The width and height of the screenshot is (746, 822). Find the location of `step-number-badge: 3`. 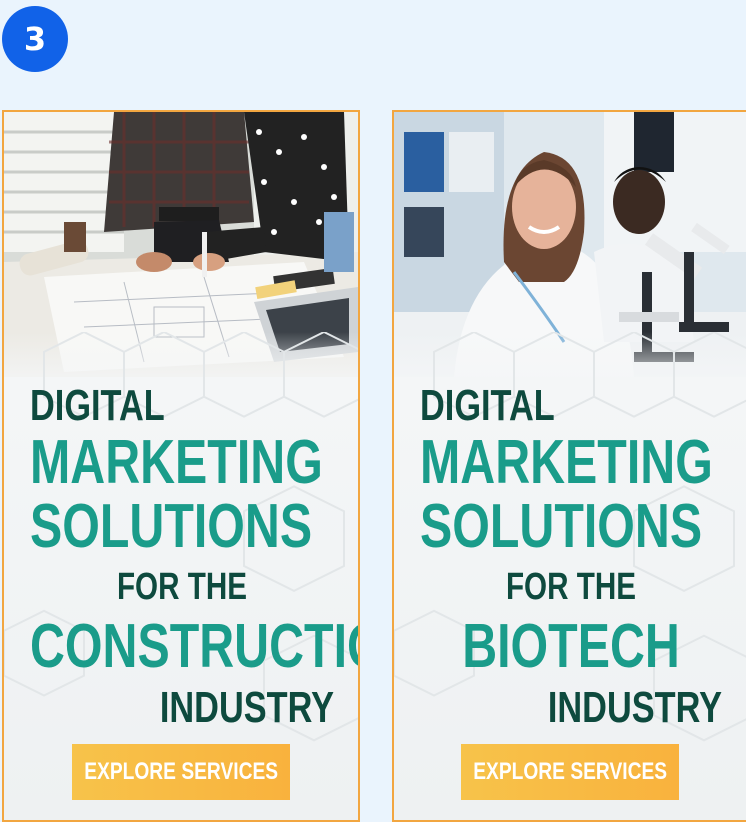

step-number-badge: 3 is located at coordinates (35, 39).